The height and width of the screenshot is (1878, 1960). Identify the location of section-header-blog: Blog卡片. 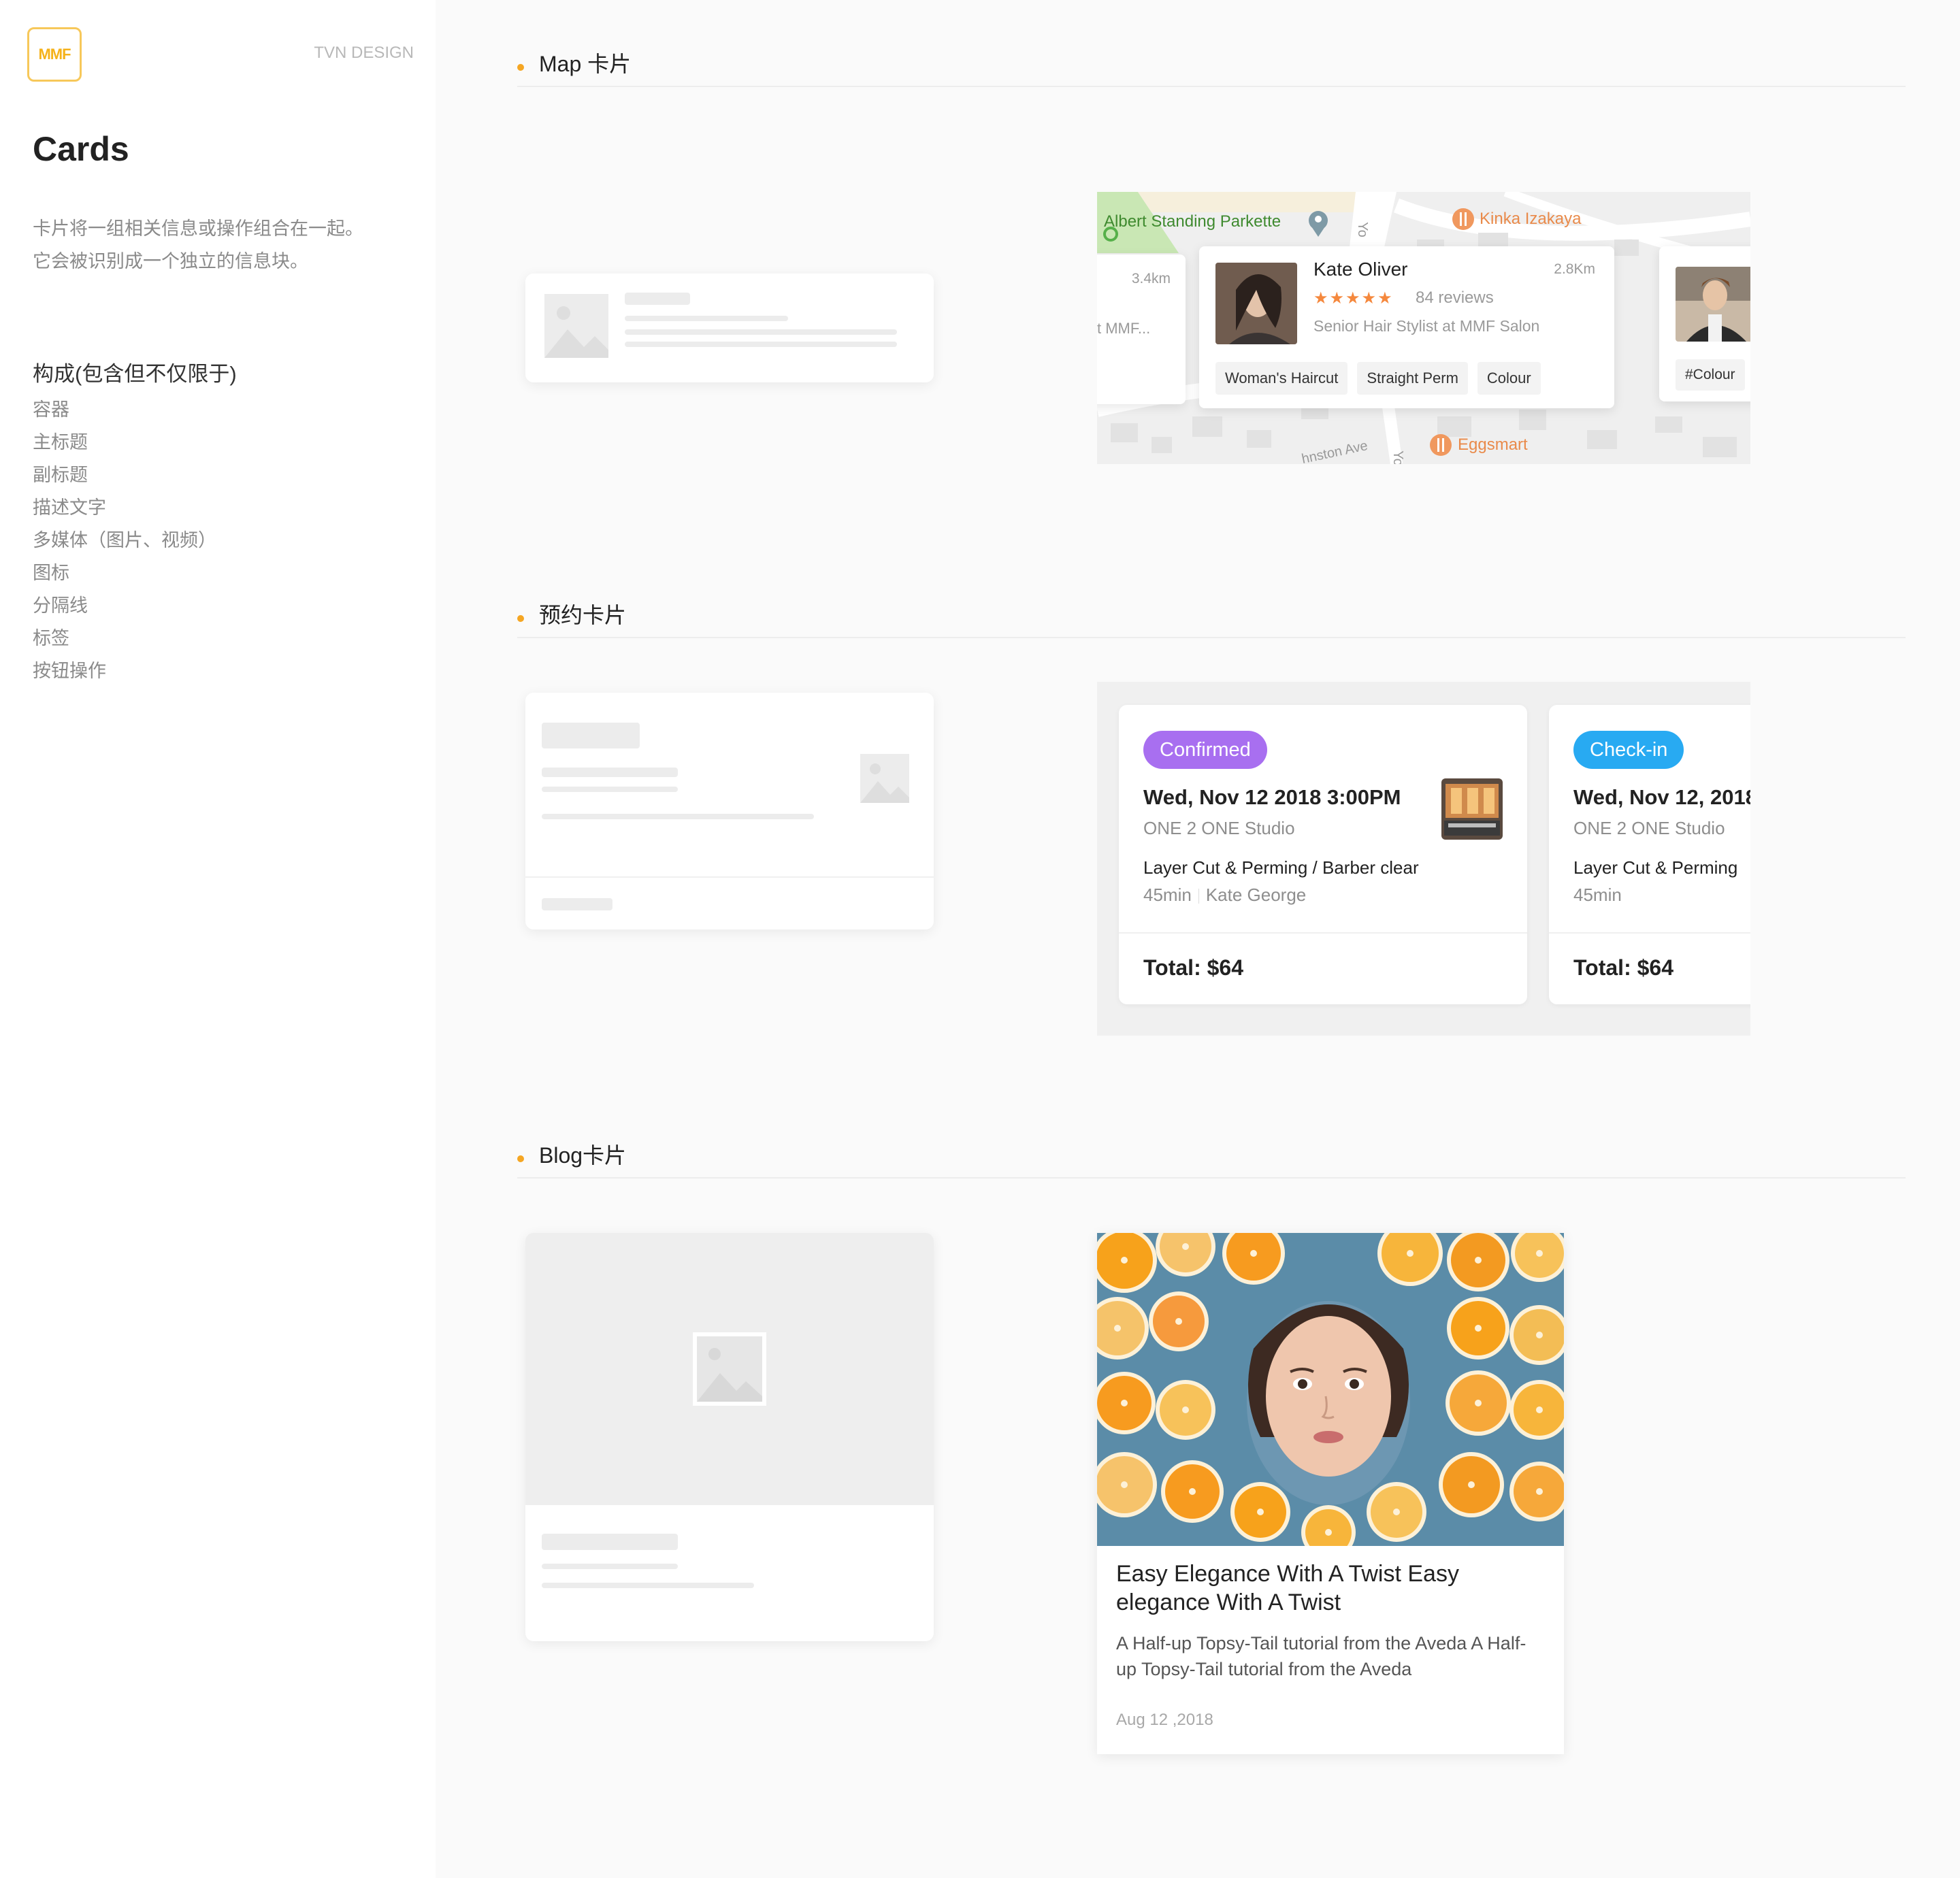
(1212, 1160).